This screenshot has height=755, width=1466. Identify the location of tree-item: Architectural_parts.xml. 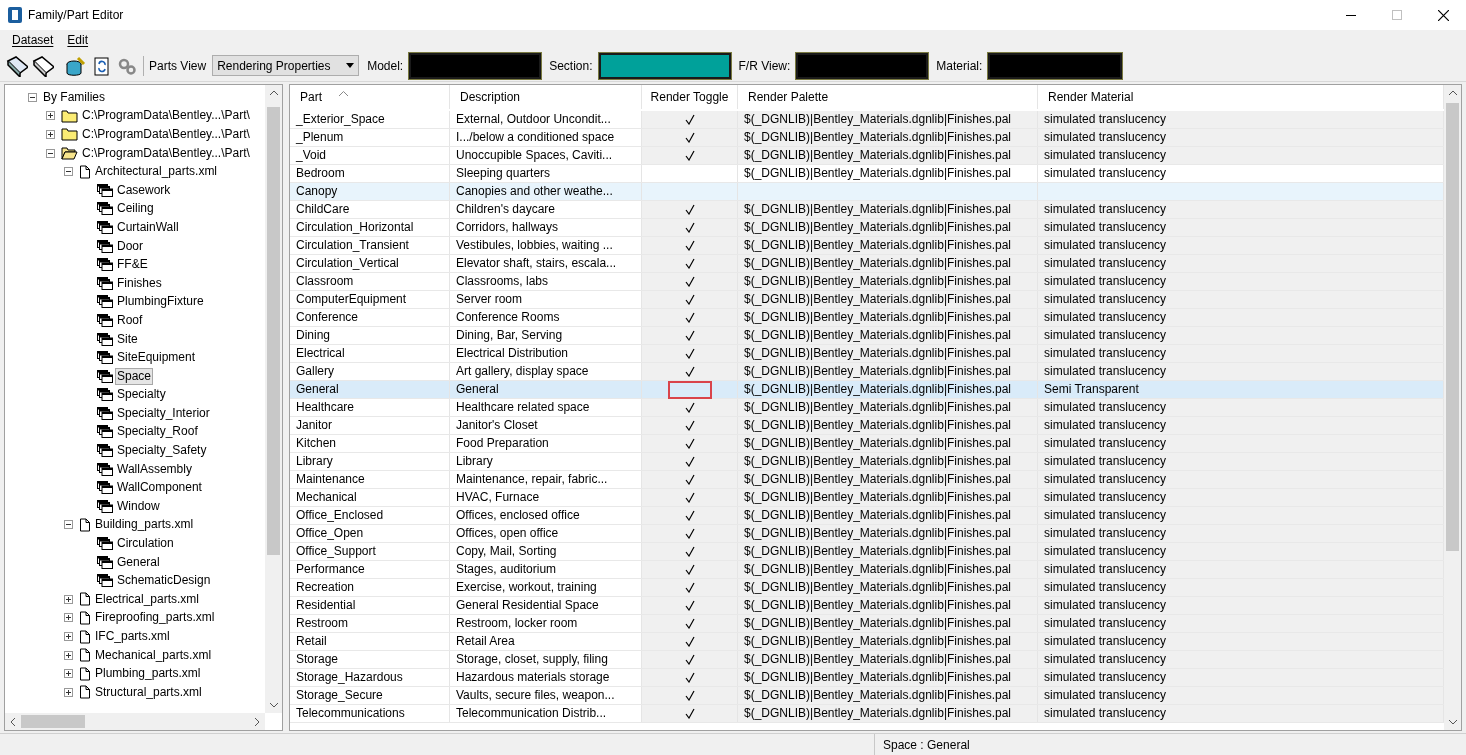
(156, 172).